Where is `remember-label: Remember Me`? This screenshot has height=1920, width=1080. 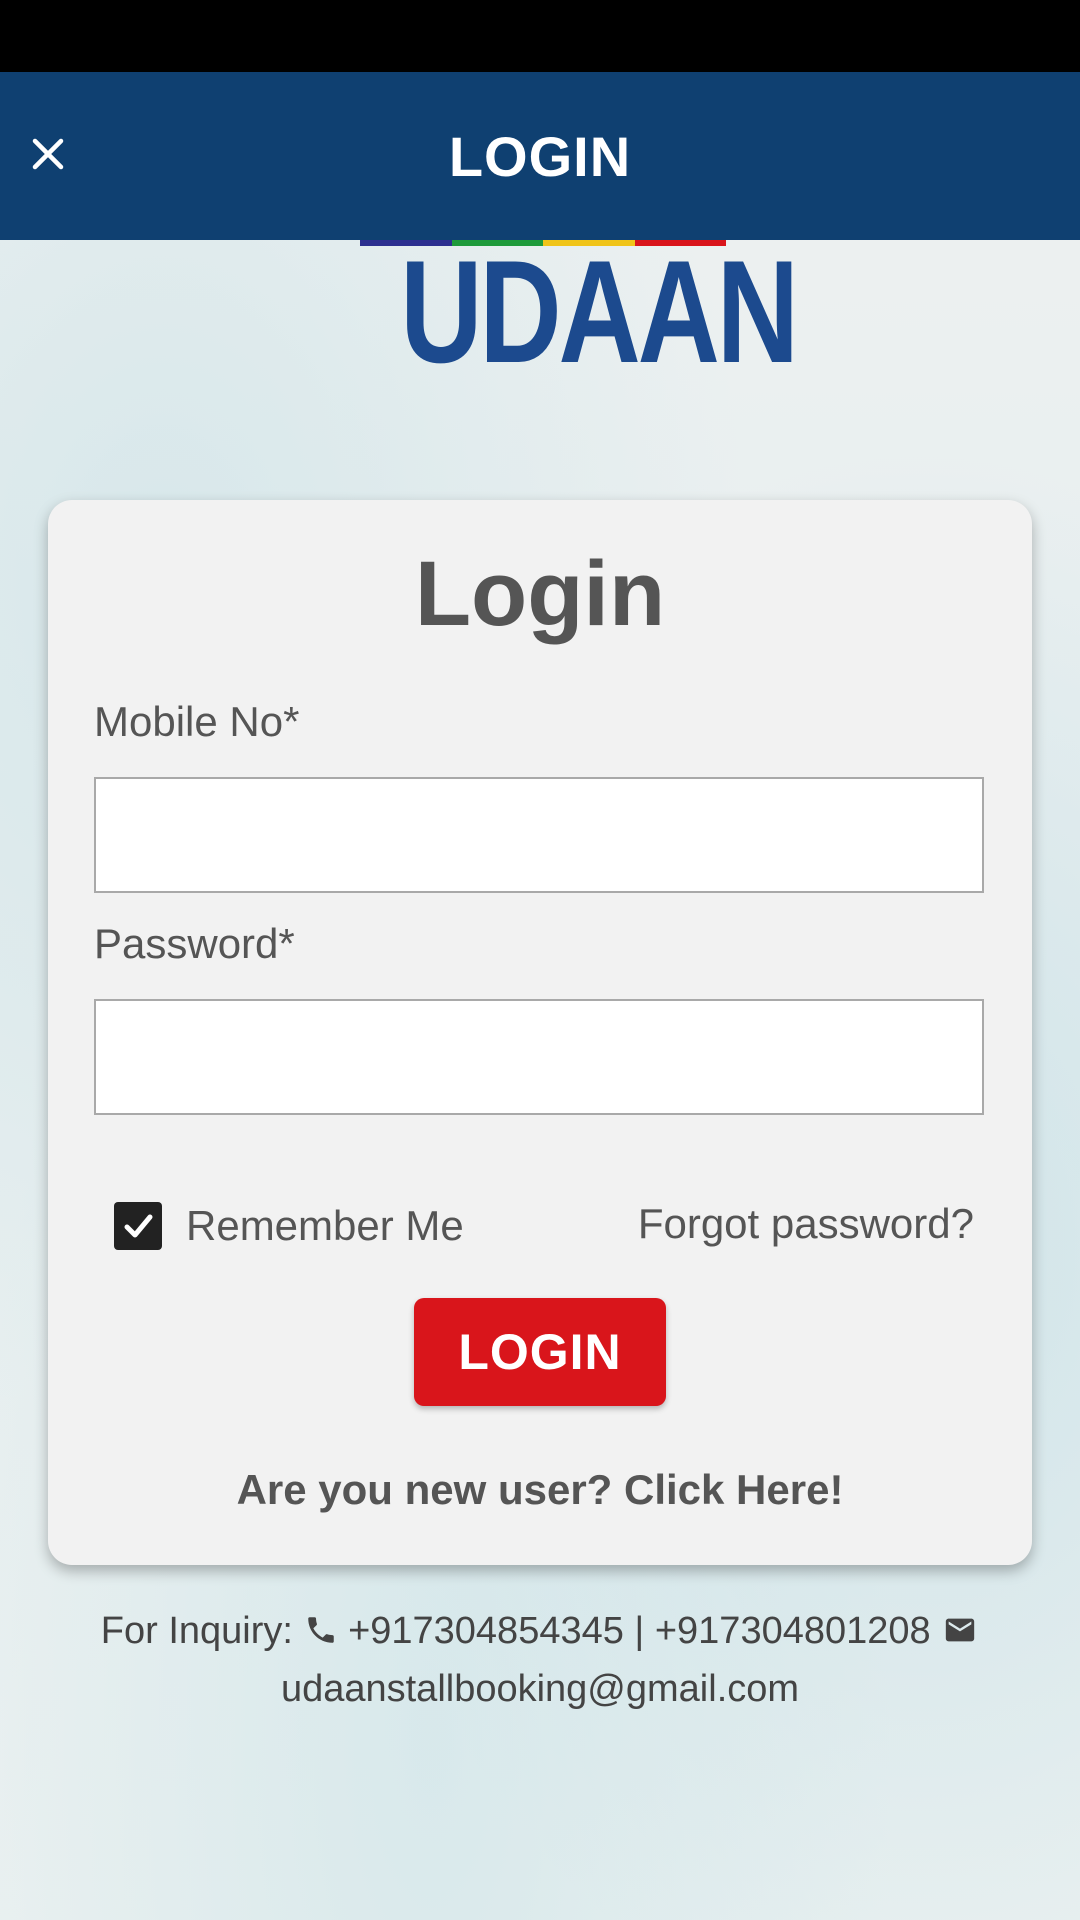
remember-label: Remember Me is located at coordinates (325, 1225).